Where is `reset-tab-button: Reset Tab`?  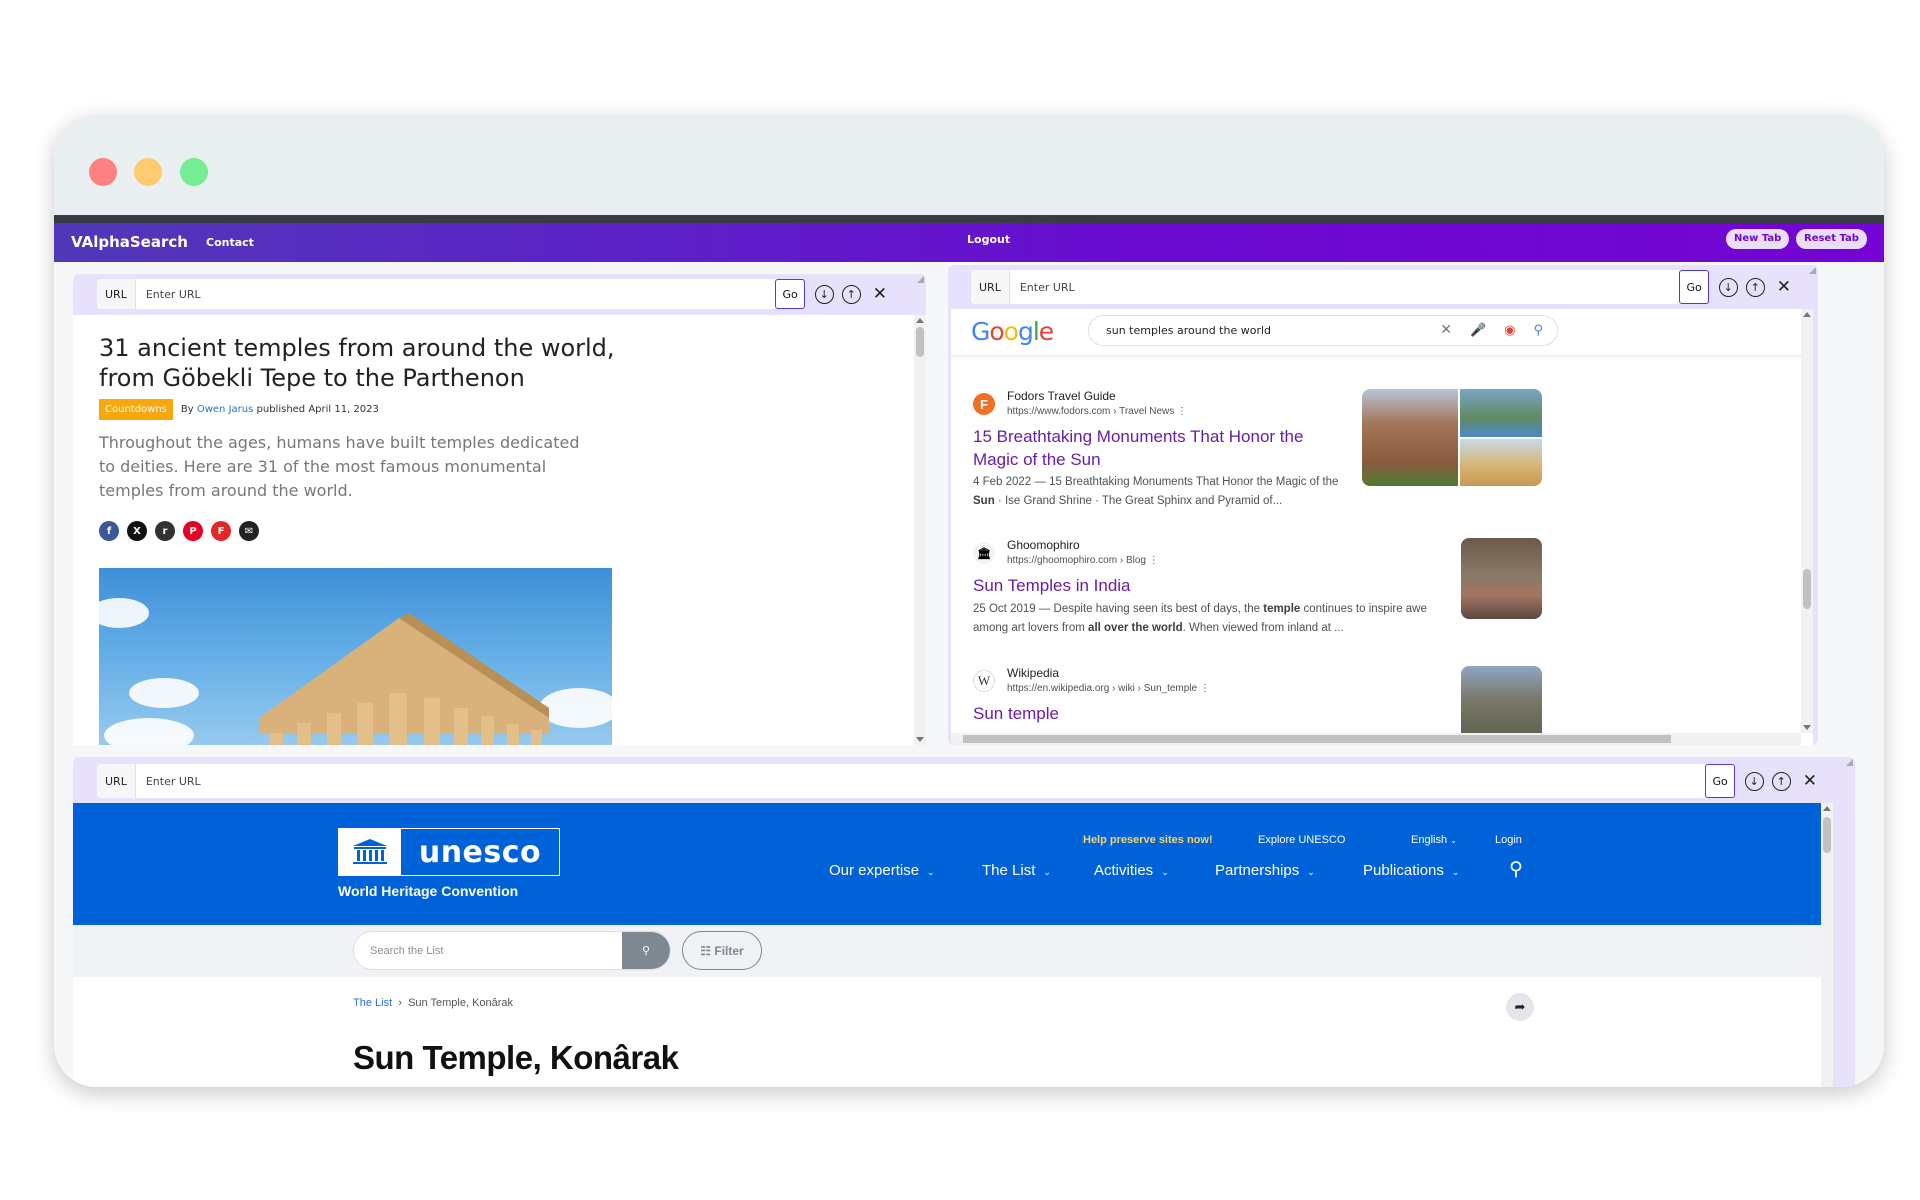
reset-tab-button: Reset Tab is located at coordinates (1831, 239).